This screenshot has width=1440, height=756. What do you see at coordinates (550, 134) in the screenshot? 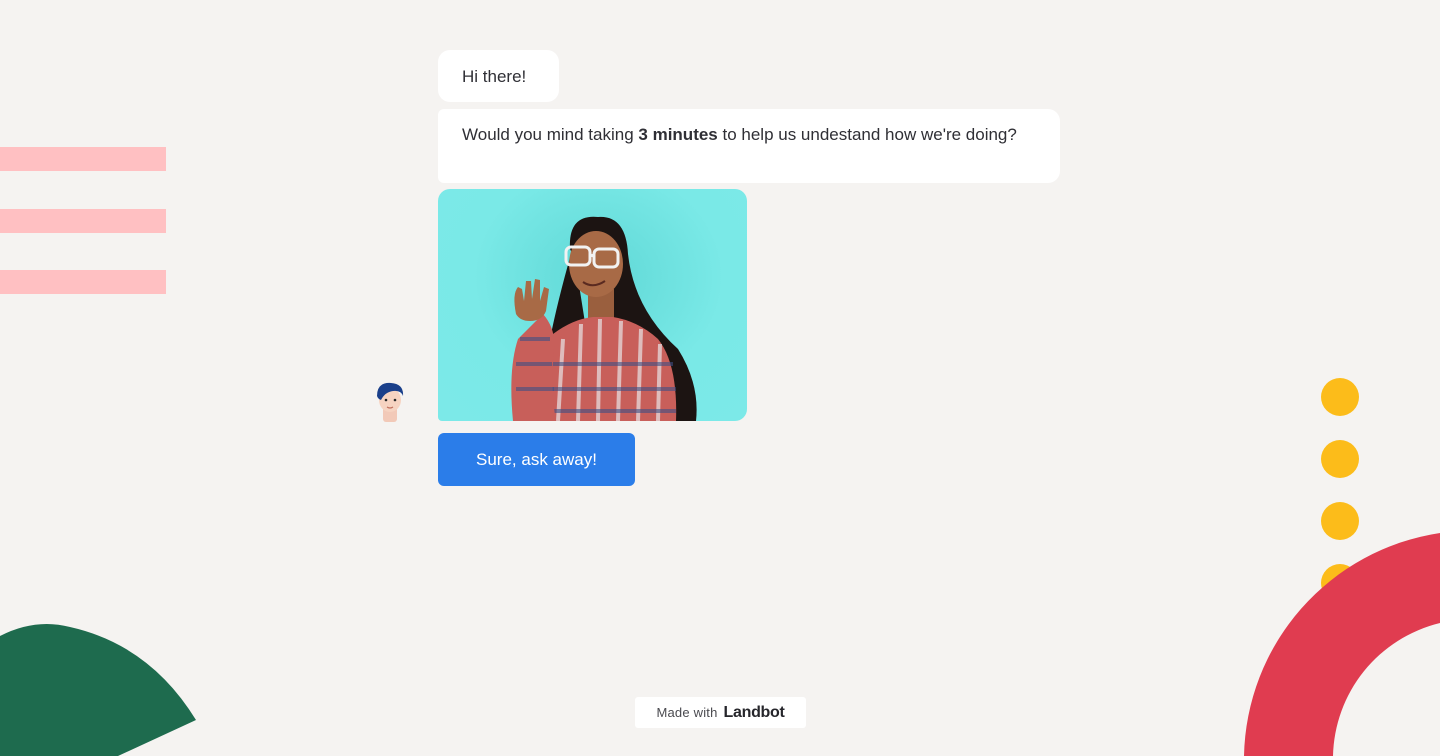
I see `message-text-before: Would you mind taking` at bounding box center [550, 134].